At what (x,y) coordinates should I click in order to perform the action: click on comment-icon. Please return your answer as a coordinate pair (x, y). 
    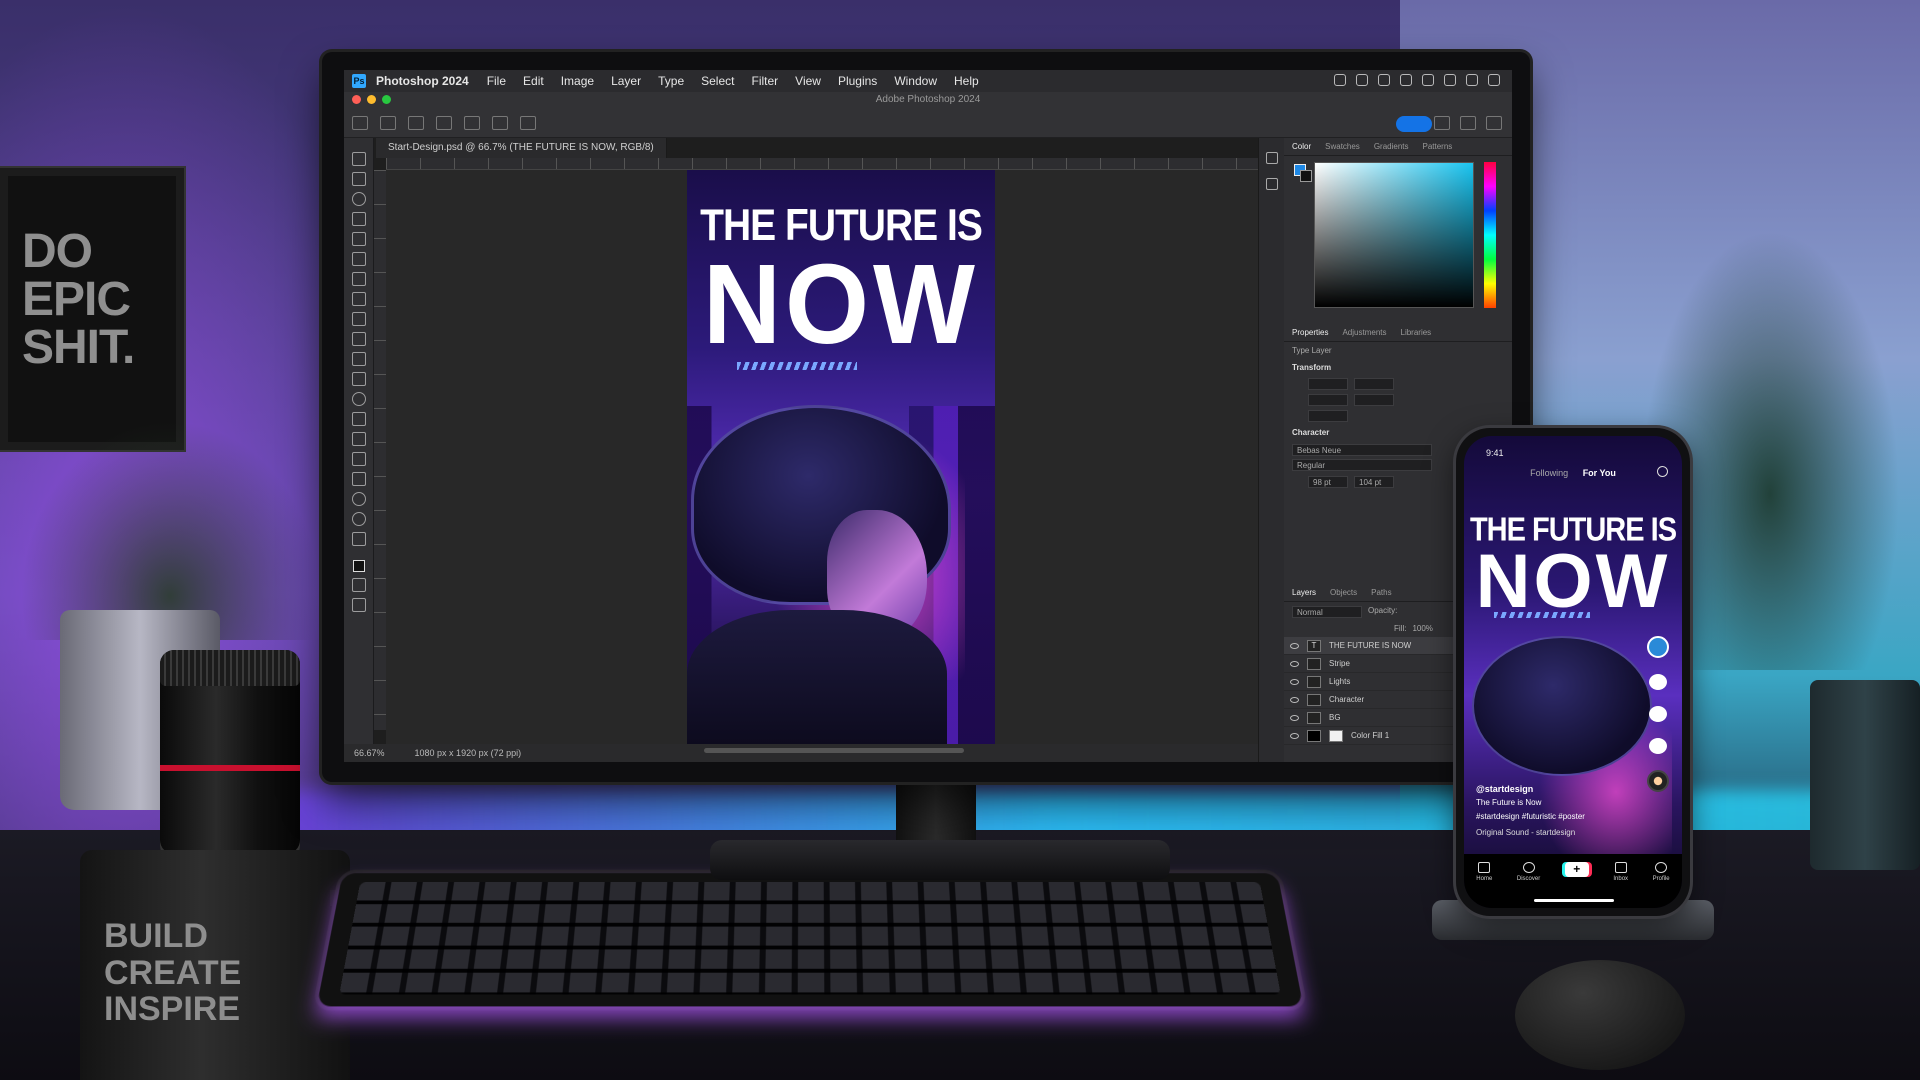
    Looking at the image, I should click on (1658, 714).